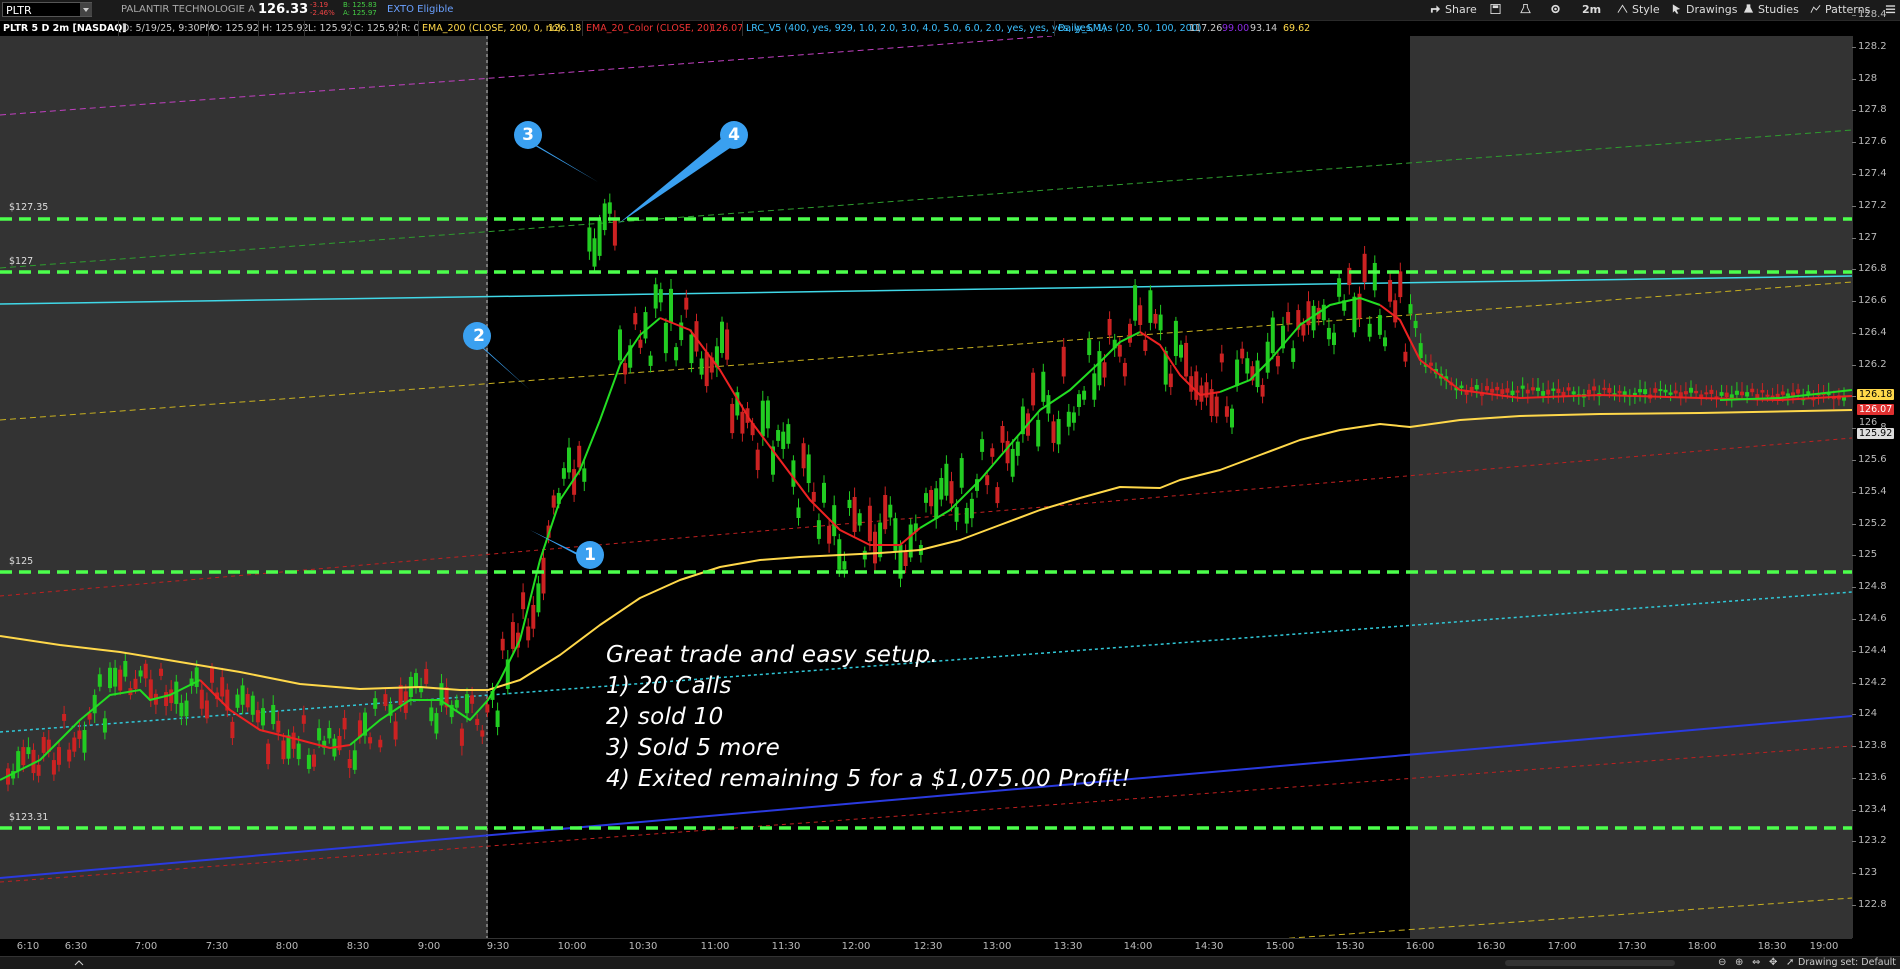 This screenshot has width=1900, height=969. Describe the element at coordinates (287, 946) in the screenshot. I see `time-tick: 8:00` at that location.